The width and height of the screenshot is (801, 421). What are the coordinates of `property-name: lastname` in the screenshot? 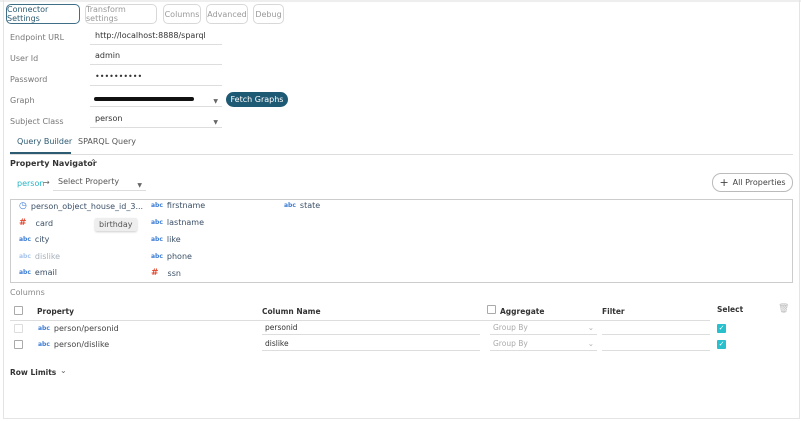 It's located at (185, 222).